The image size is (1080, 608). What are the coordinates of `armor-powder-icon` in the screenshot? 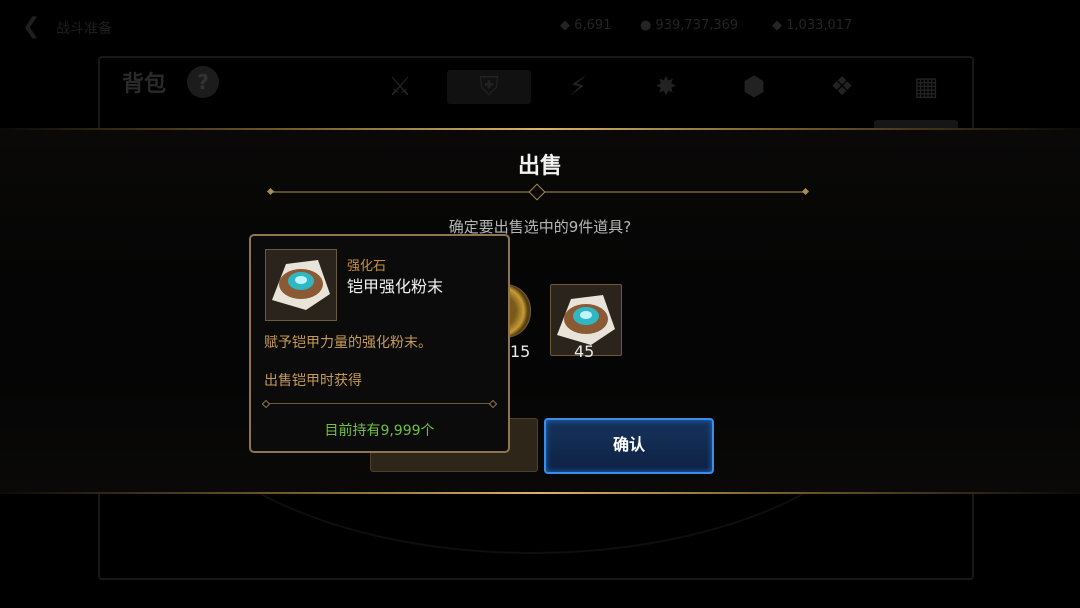 It's located at (301, 285).